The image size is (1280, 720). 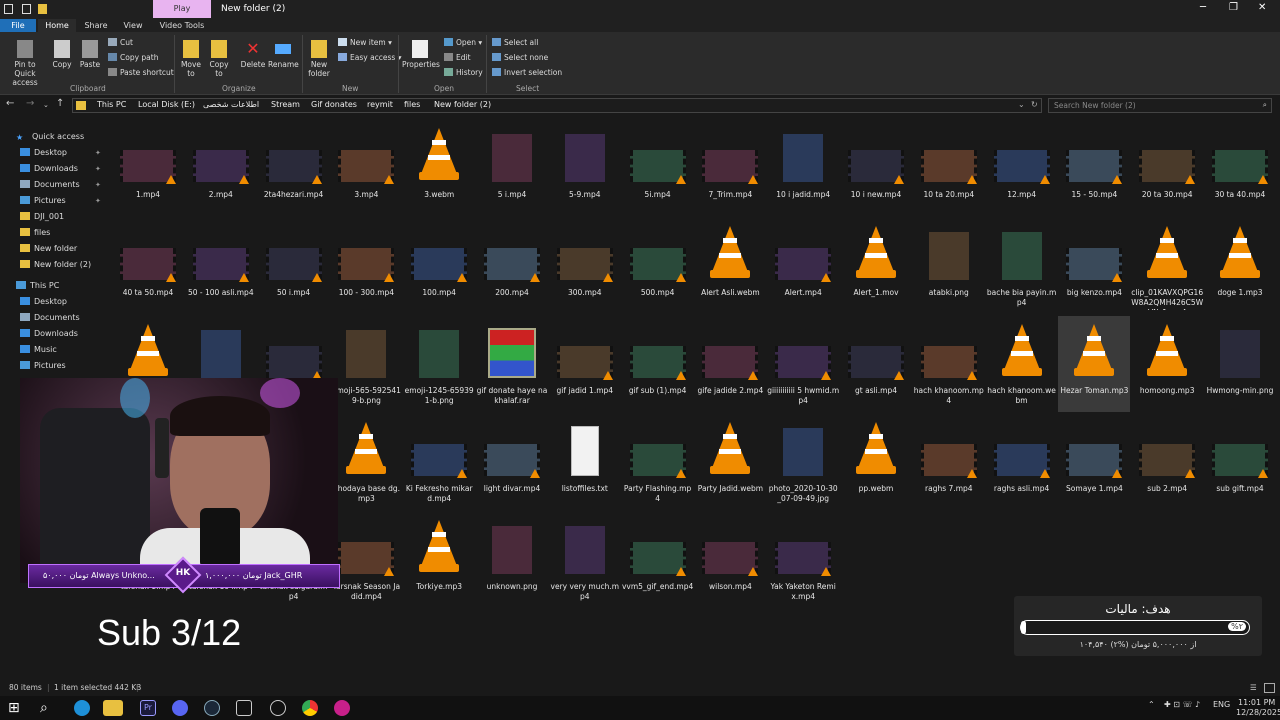 What do you see at coordinates (730, 168) in the screenshot?
I see `file-item: 7_Trim.mp4` at bounding box center [730, 168].